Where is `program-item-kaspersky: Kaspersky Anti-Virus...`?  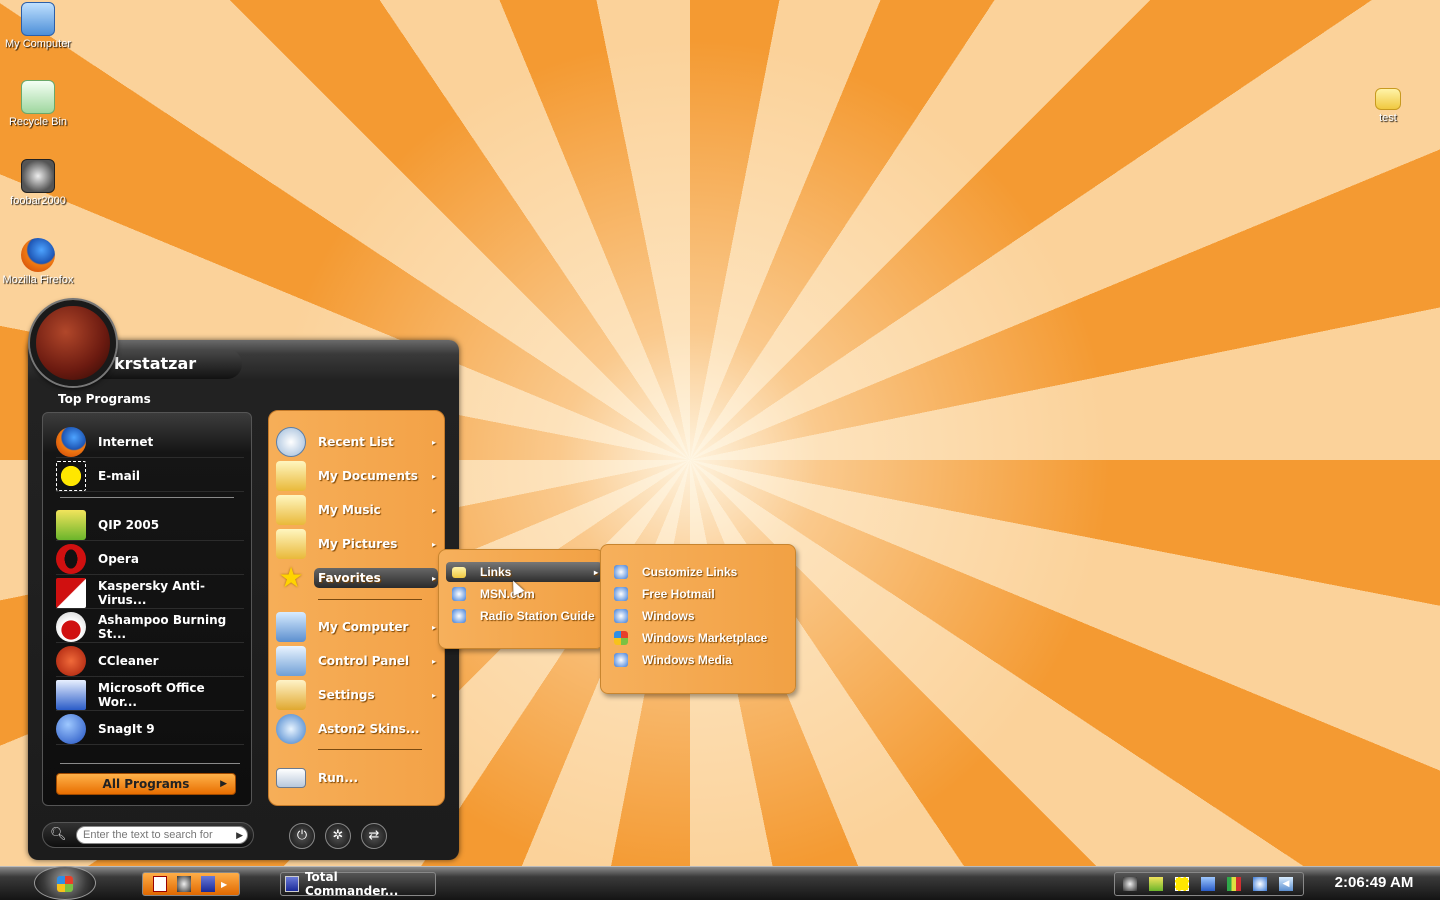 program-item-kaspersky: Kaspersky Anti-Virus... is located at coordinates (150, 593).